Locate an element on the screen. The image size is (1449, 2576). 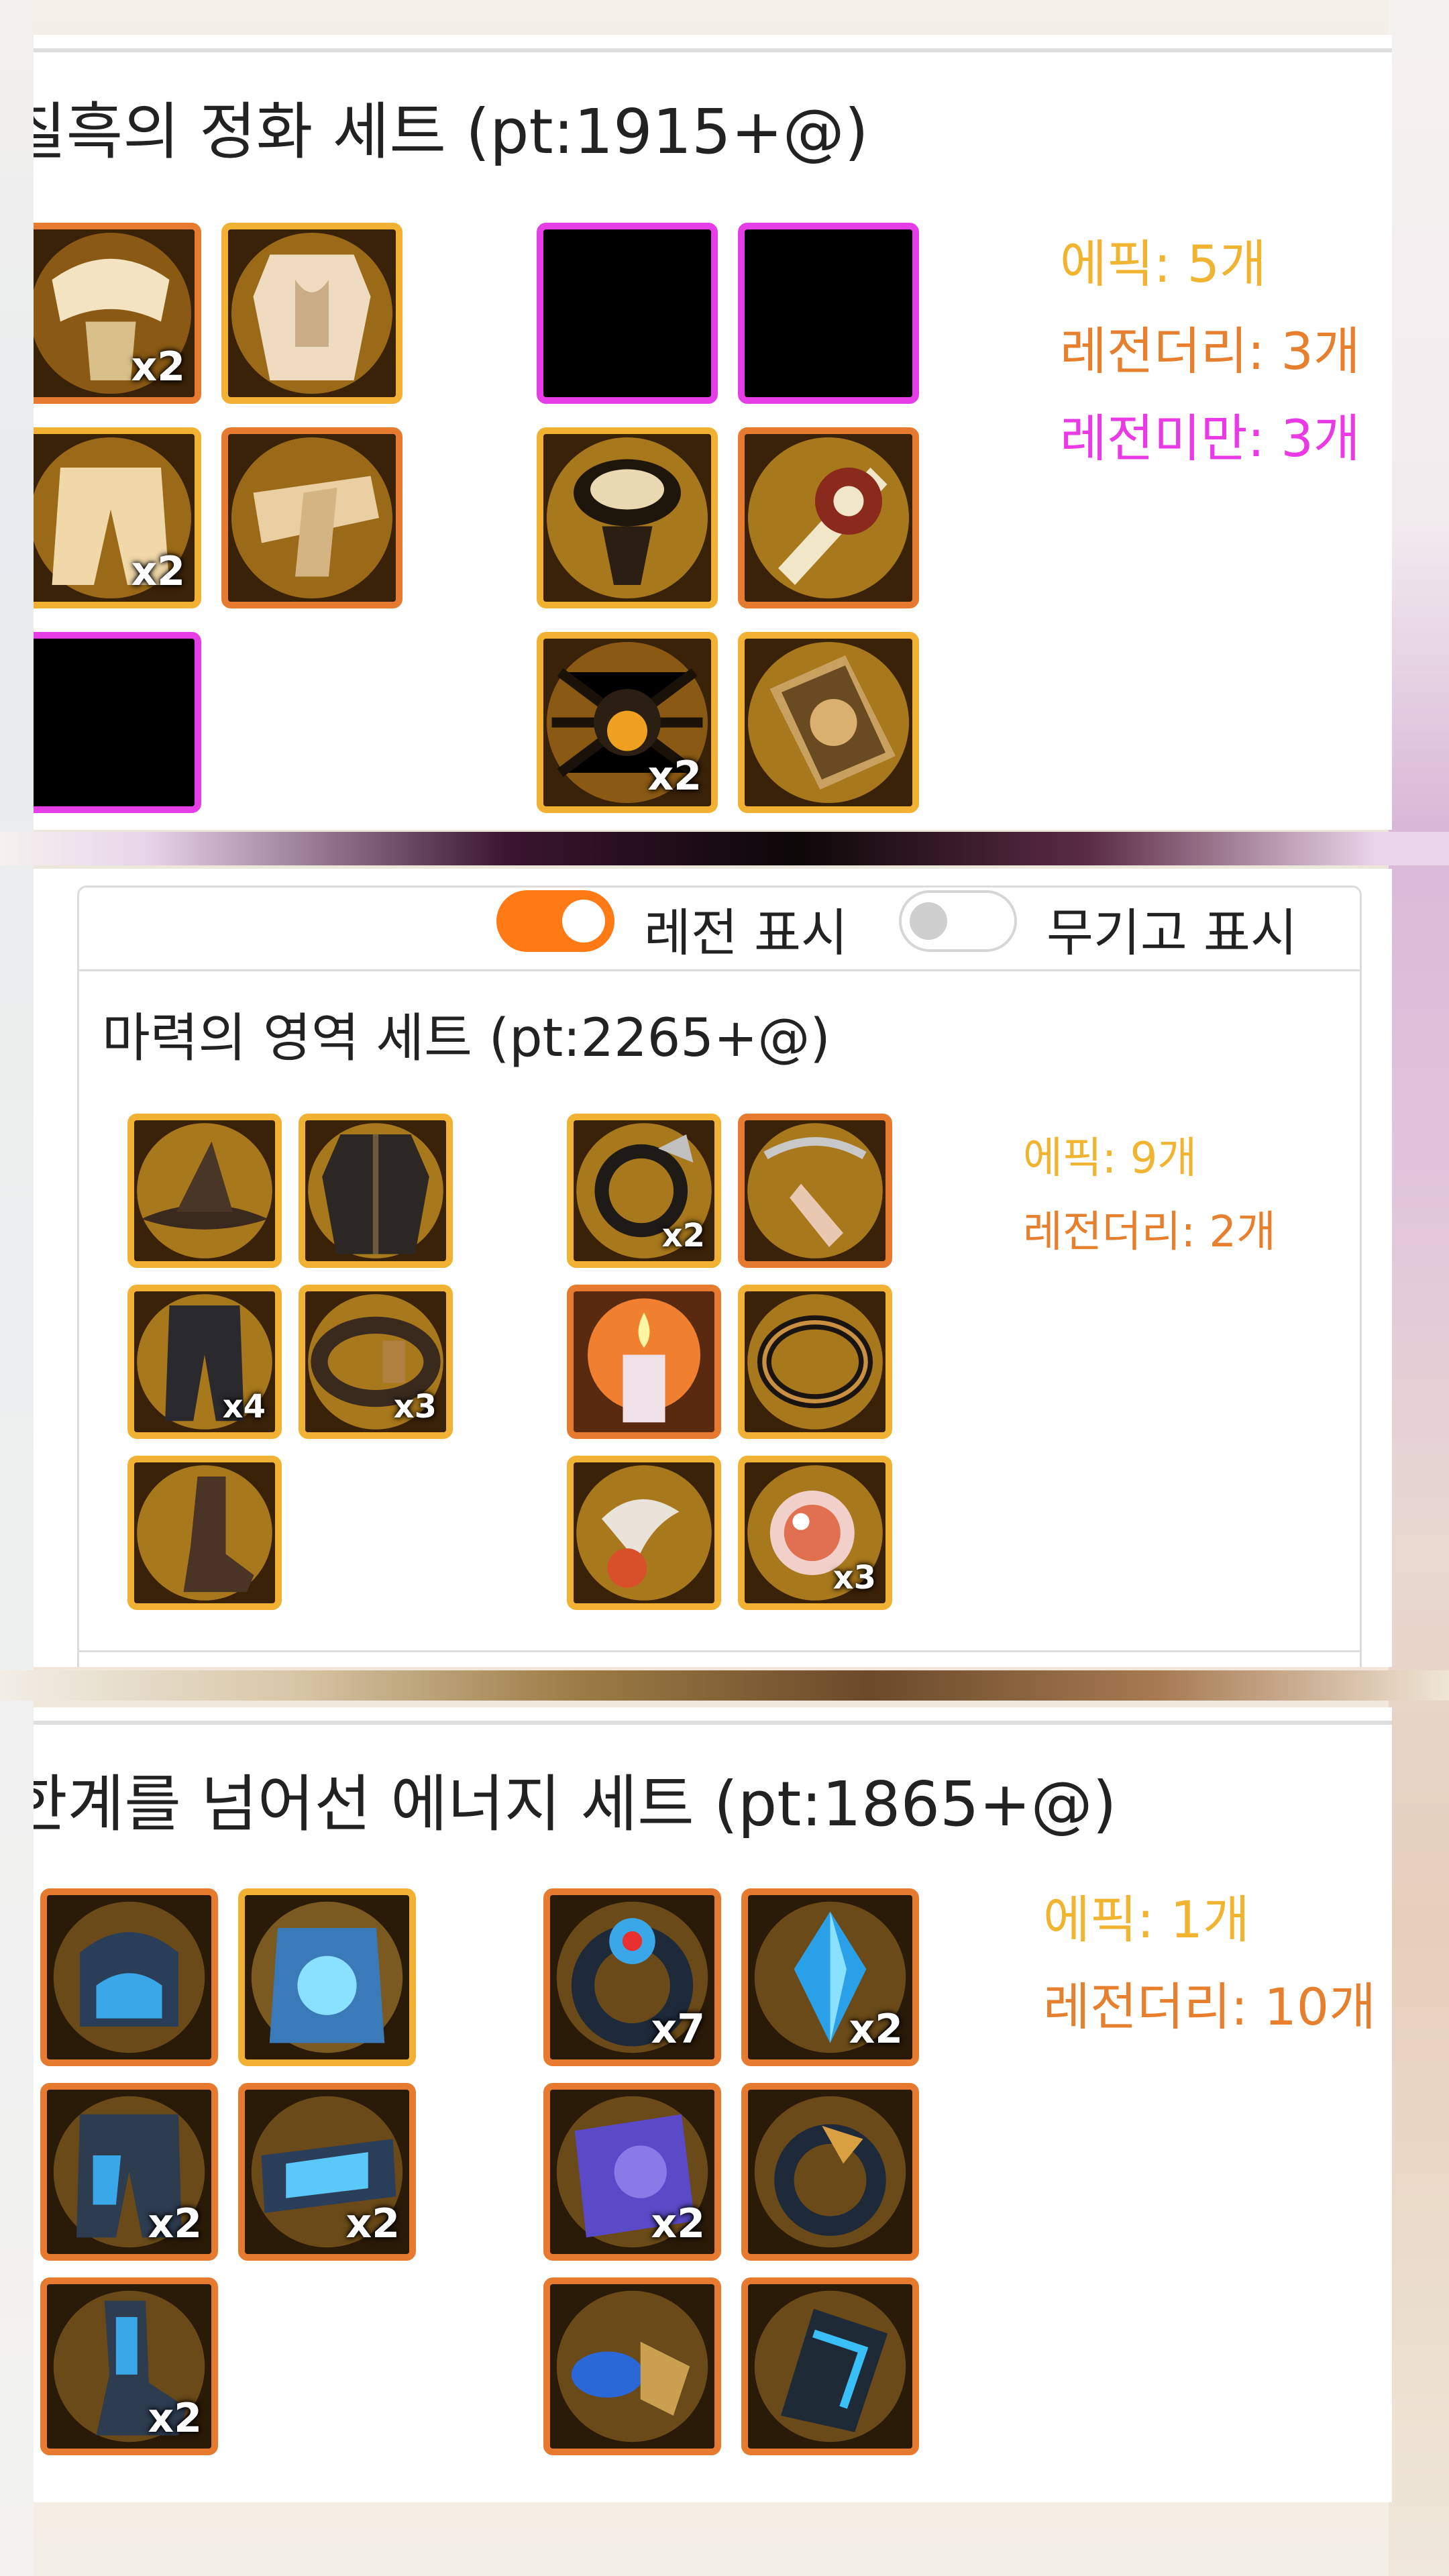
accessory-slot-bracelet is located at coordinates (627, 517).